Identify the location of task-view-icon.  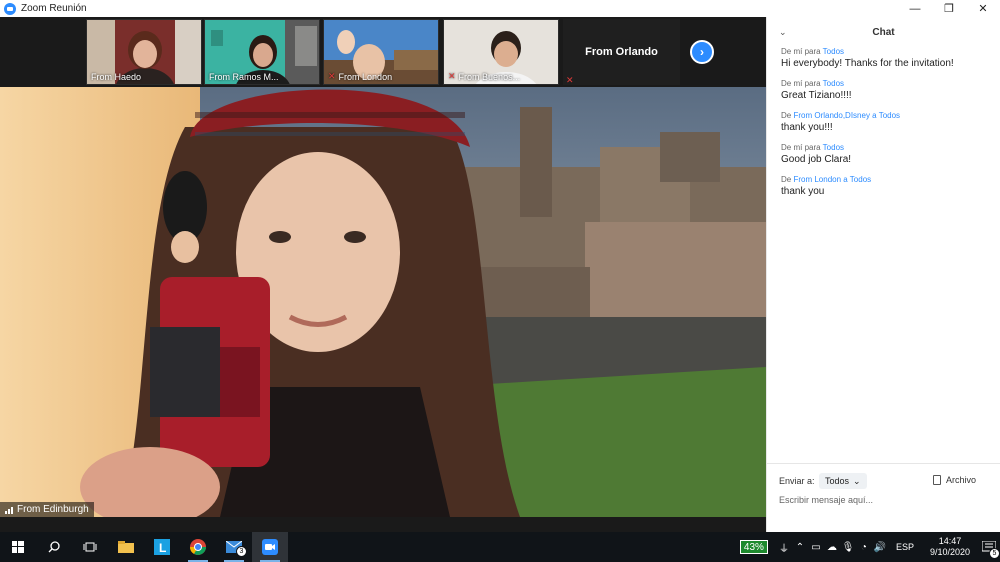
(90, 547).